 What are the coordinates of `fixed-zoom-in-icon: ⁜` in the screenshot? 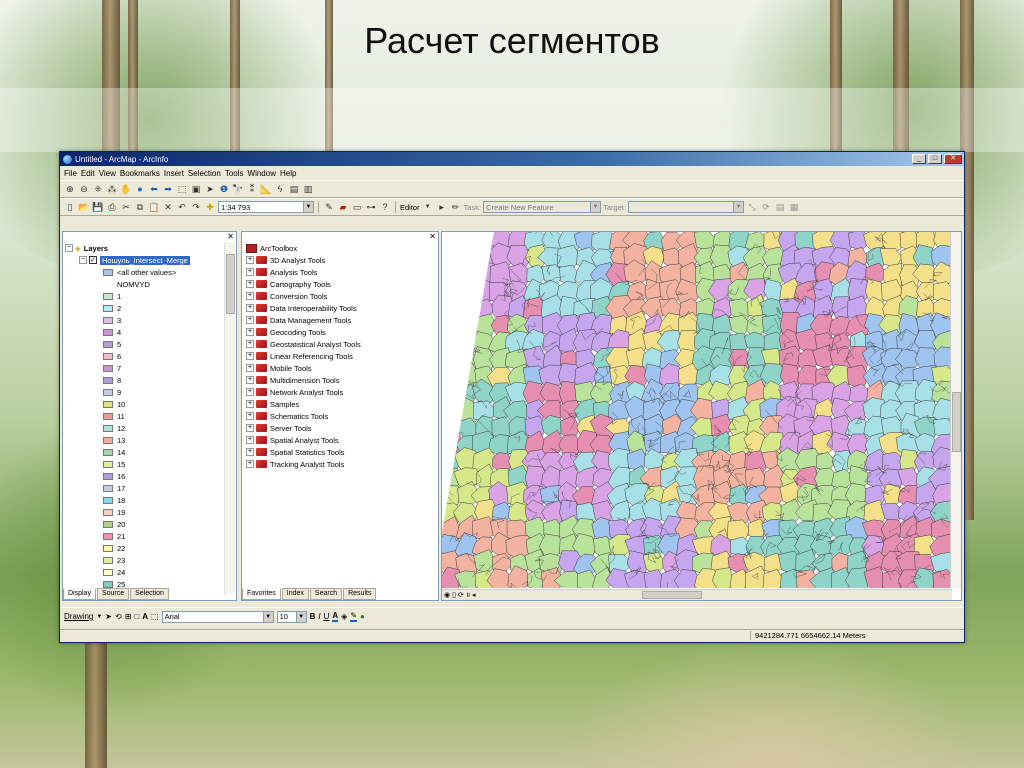 It's located at (98, 189).